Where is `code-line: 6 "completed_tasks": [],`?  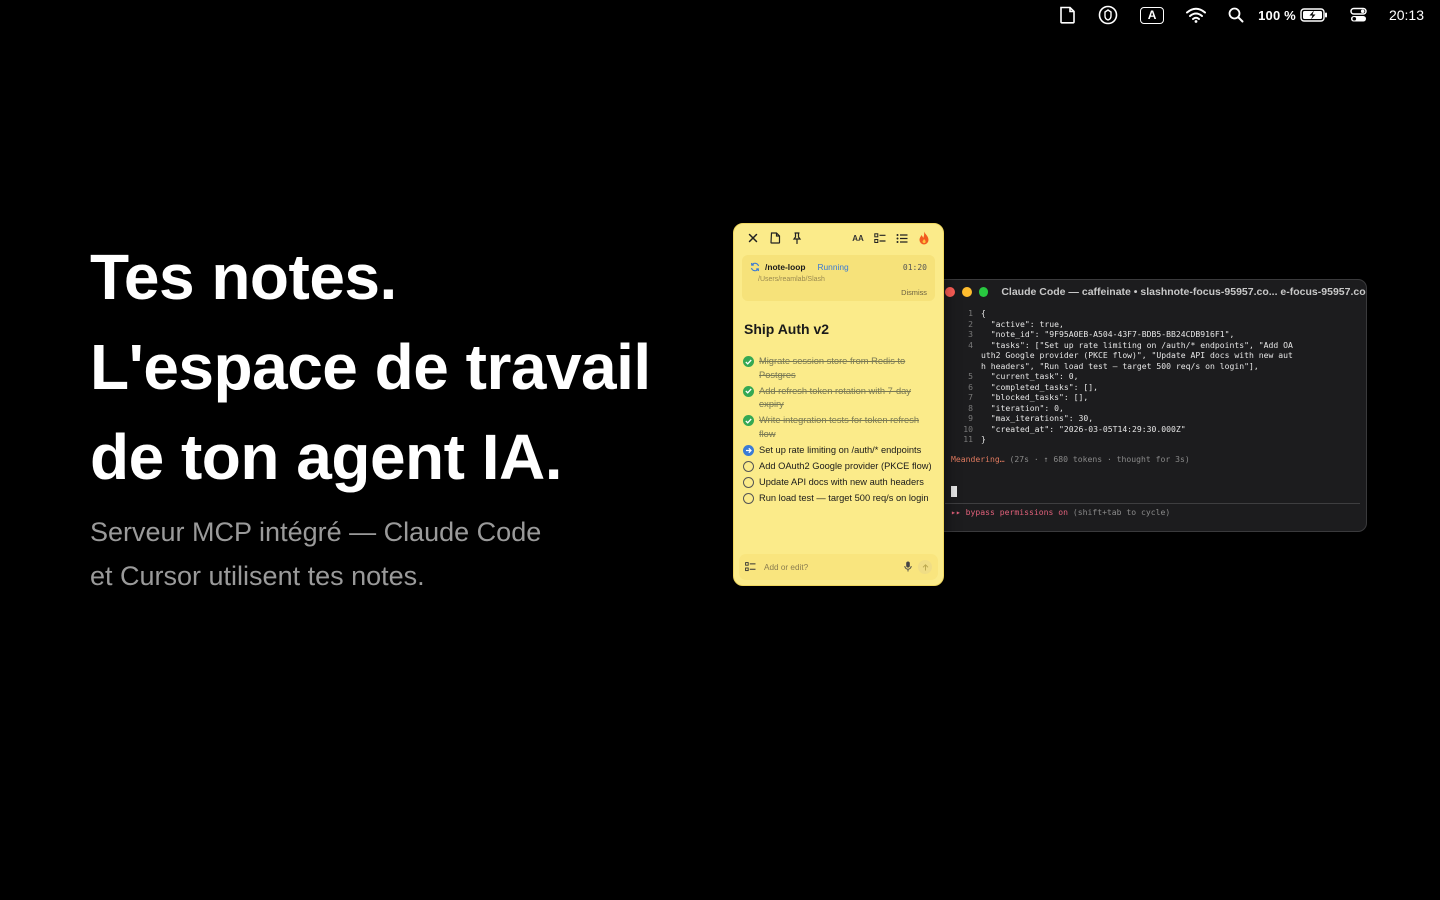
code-line: 6 "completed_tasks": [], is located at coordinates (1154, 387).